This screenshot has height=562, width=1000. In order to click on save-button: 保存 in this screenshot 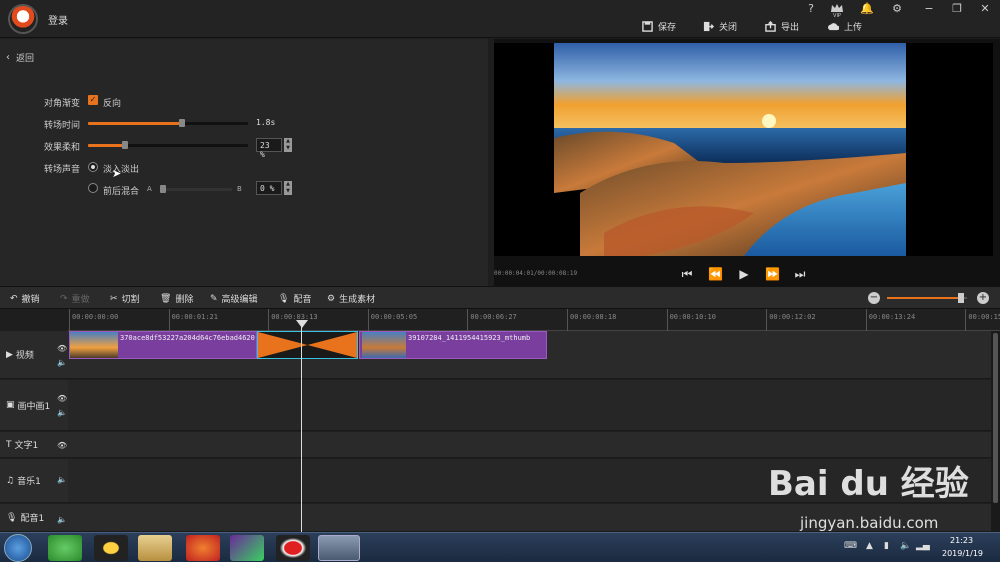, I will do `click(659, 26)`.